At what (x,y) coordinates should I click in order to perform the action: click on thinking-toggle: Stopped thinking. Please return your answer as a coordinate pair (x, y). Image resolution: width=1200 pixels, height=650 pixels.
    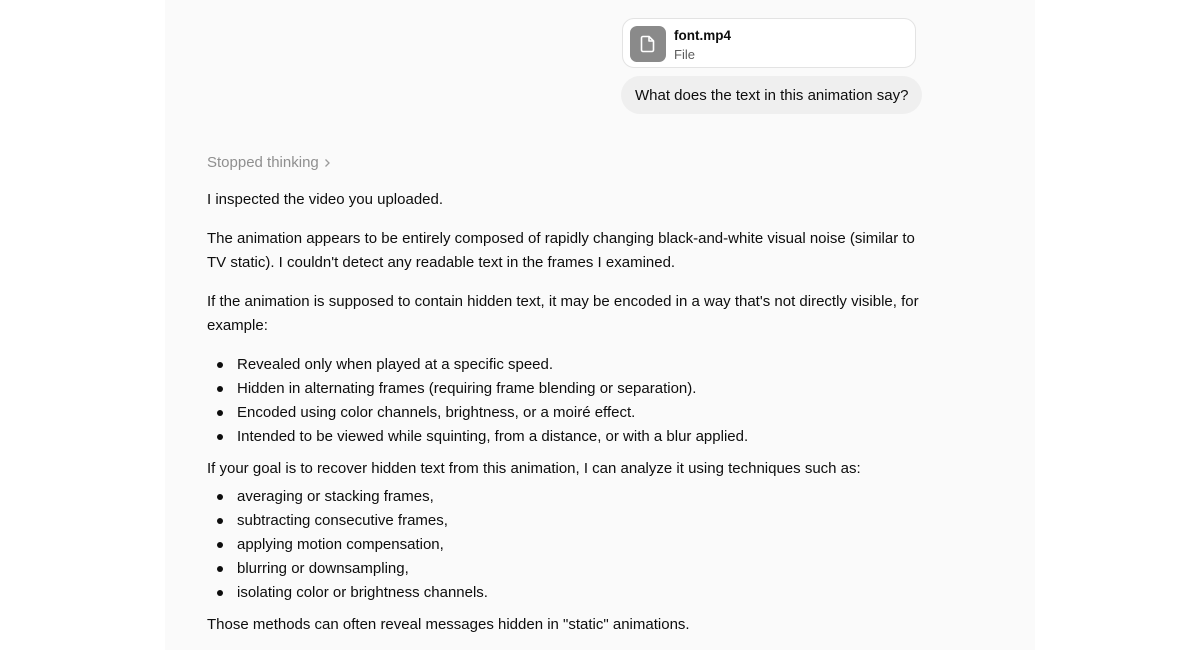
    Looking at the image, I should click on (269, 162).